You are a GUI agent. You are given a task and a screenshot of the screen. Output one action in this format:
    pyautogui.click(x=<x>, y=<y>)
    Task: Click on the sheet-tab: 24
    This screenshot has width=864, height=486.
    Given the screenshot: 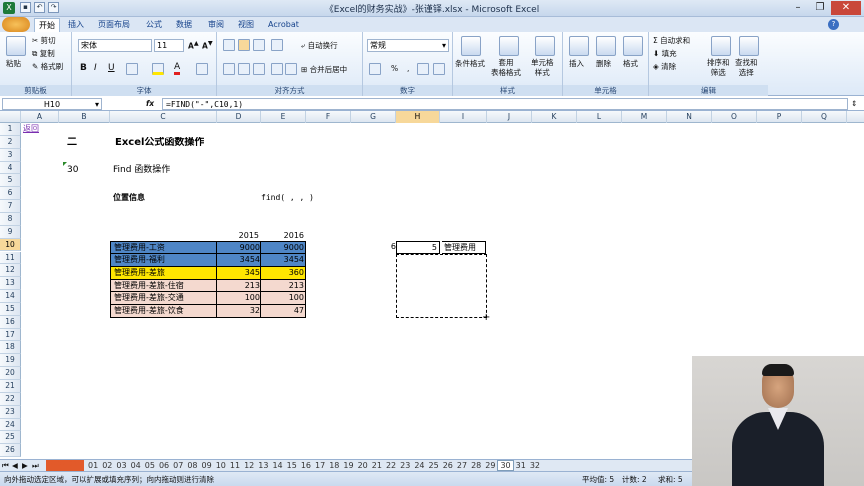 What is the action you would take?
    pyautogui.click(x=419, y=465)
    